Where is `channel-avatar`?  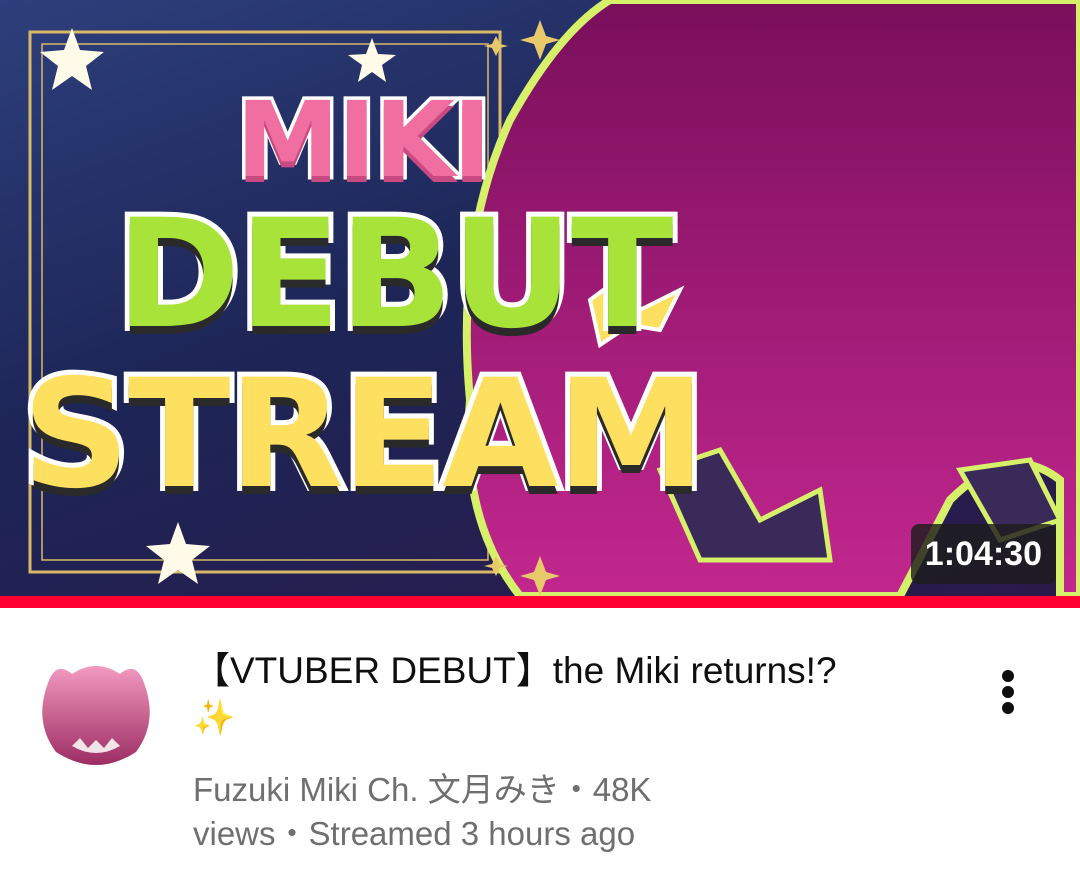 channel-avatar is located at coordinates (96, 715).